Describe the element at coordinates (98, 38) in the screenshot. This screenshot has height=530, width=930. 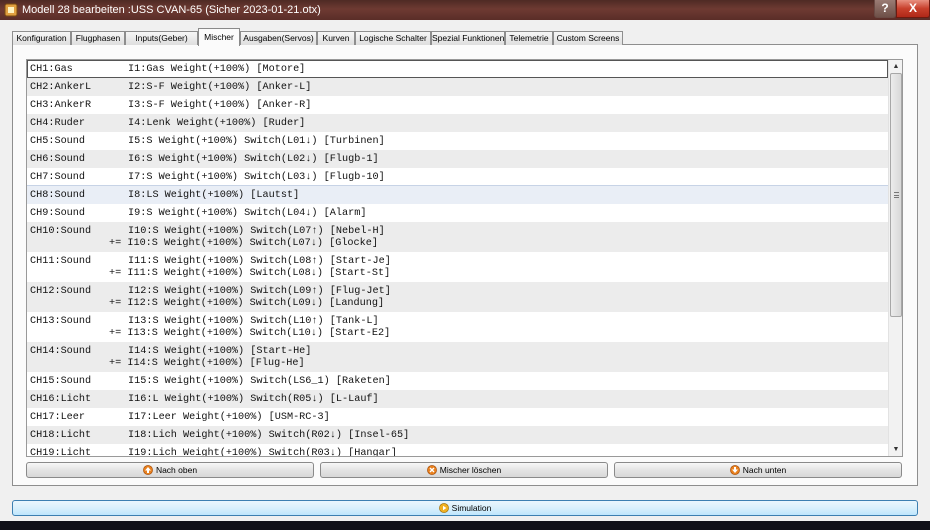
I see `tab-flugphasen: Flugphasen` at that location.